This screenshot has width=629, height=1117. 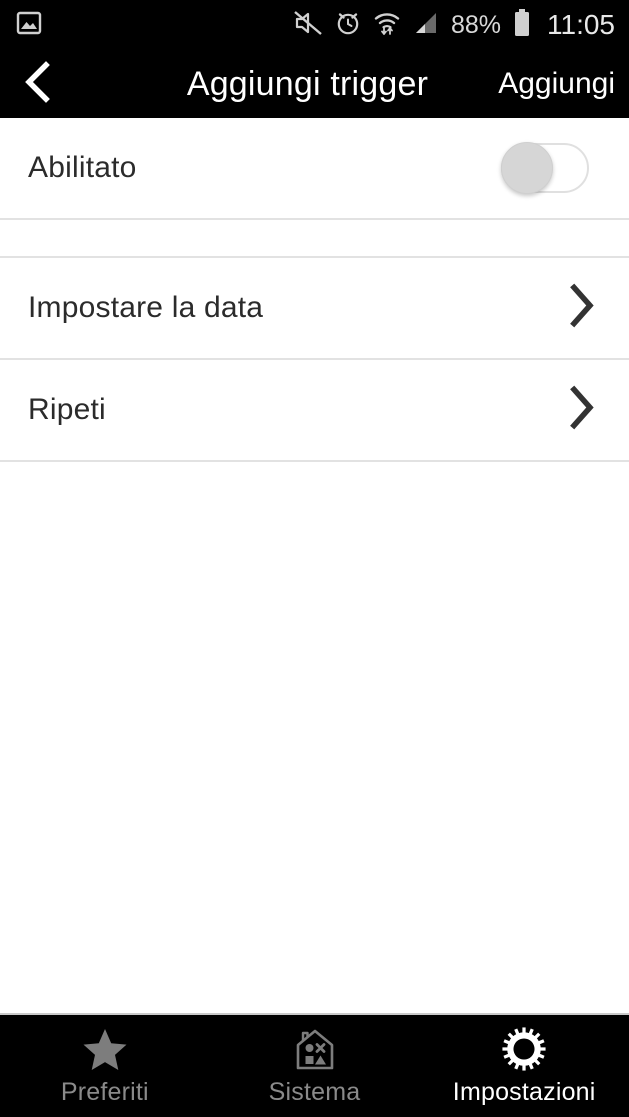 I want to click on status-bar-right: 88% 11:05, so click(x=454, y=25).